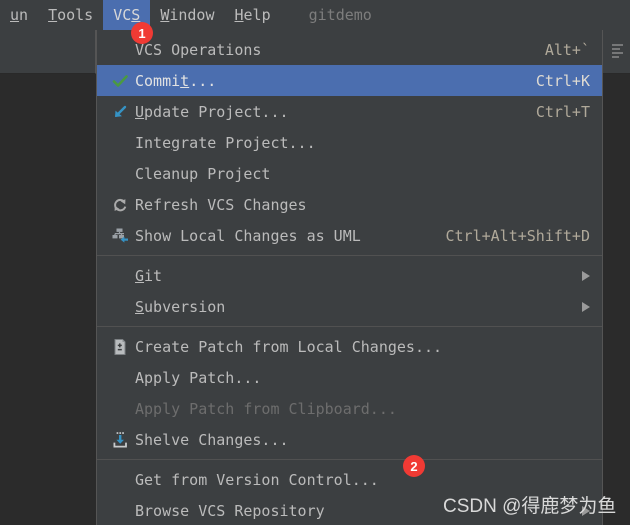  What do you see at coordinates (221, 204) in the screenshot?
I see `menu-item-label: Refresh VCS Changes` at bounding box center [221, 204].